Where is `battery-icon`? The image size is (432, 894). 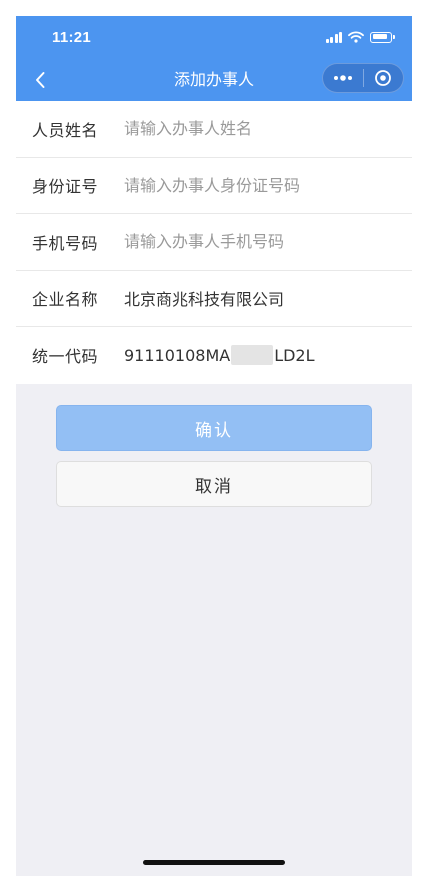 battery-icon is located at coordinates (382, 37).